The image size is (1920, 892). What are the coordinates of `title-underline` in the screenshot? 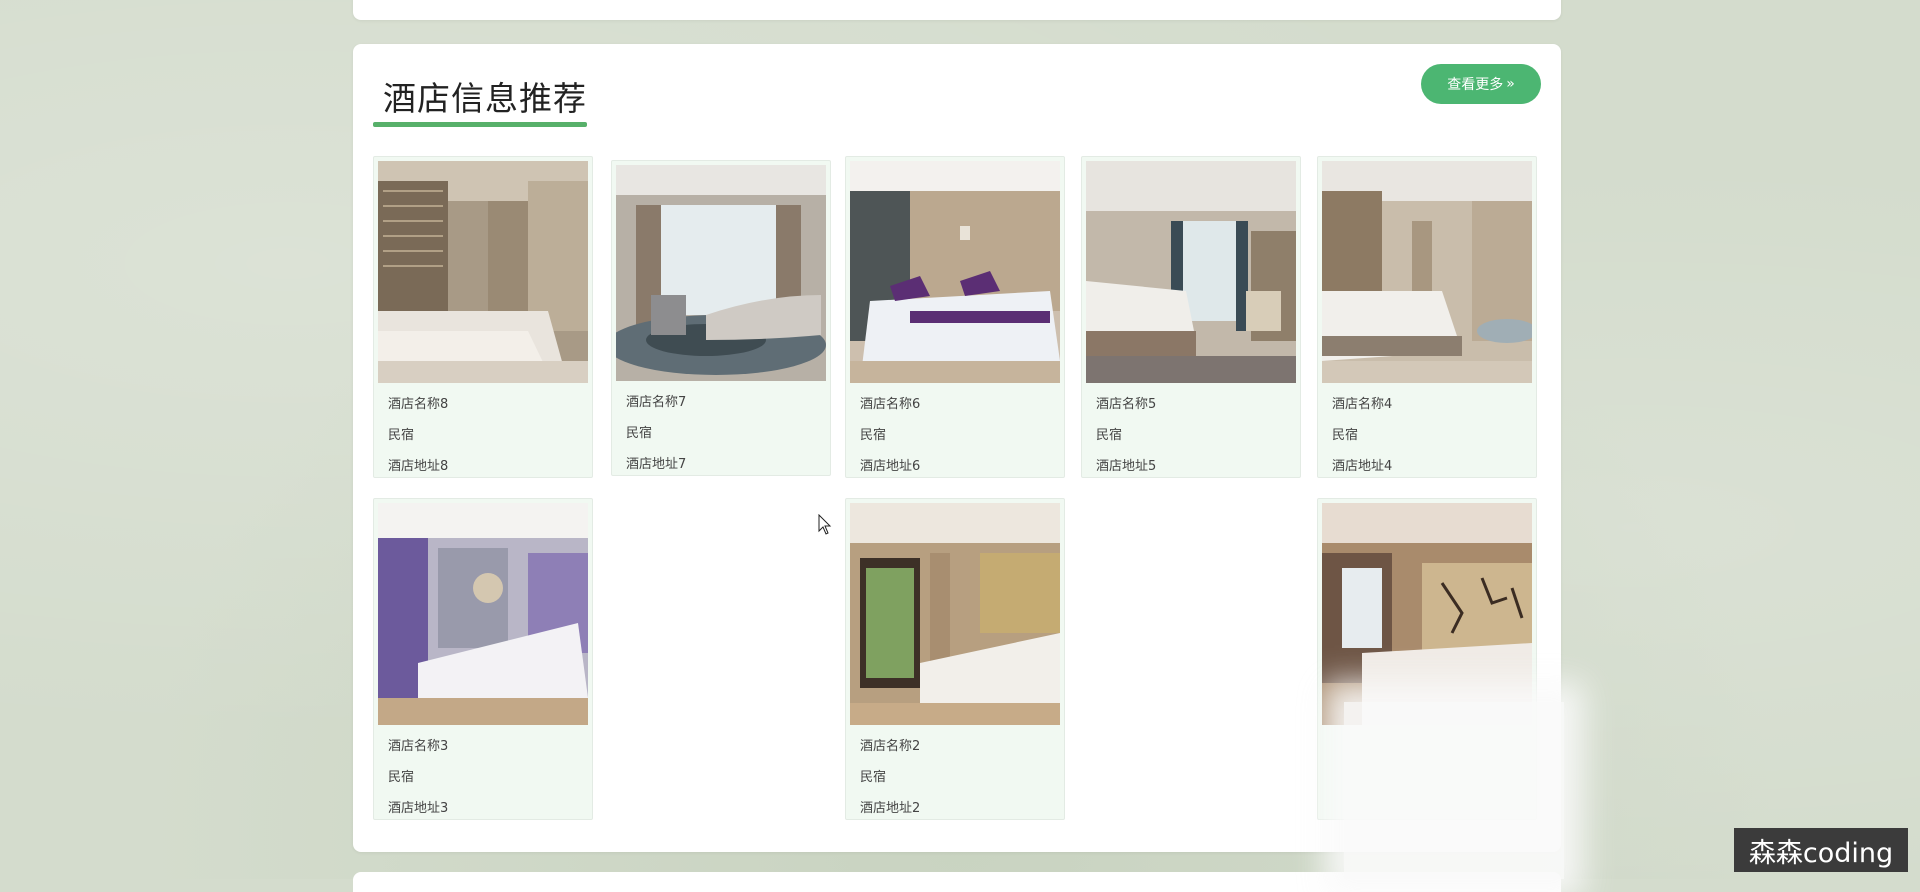 It's located at (480, 124).